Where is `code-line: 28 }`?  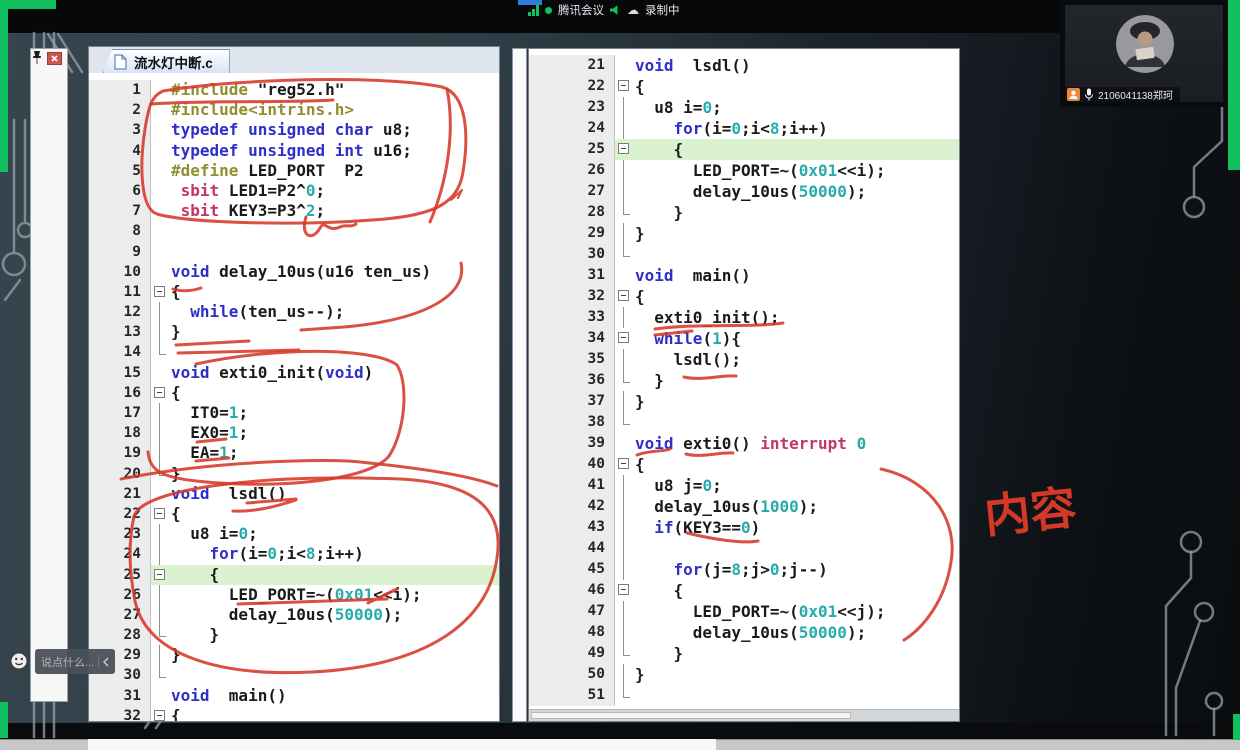 code-line: 28 } is located at coordinates (294, 635).